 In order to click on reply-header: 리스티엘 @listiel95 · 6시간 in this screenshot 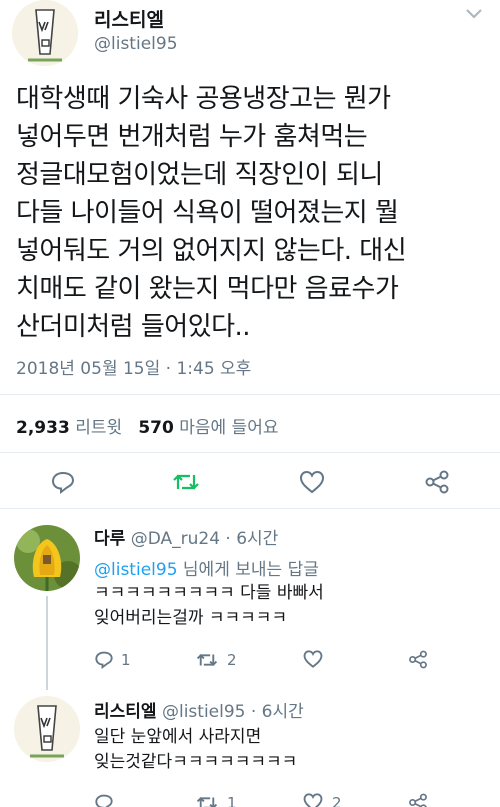, I will do `click(199, 709)`.